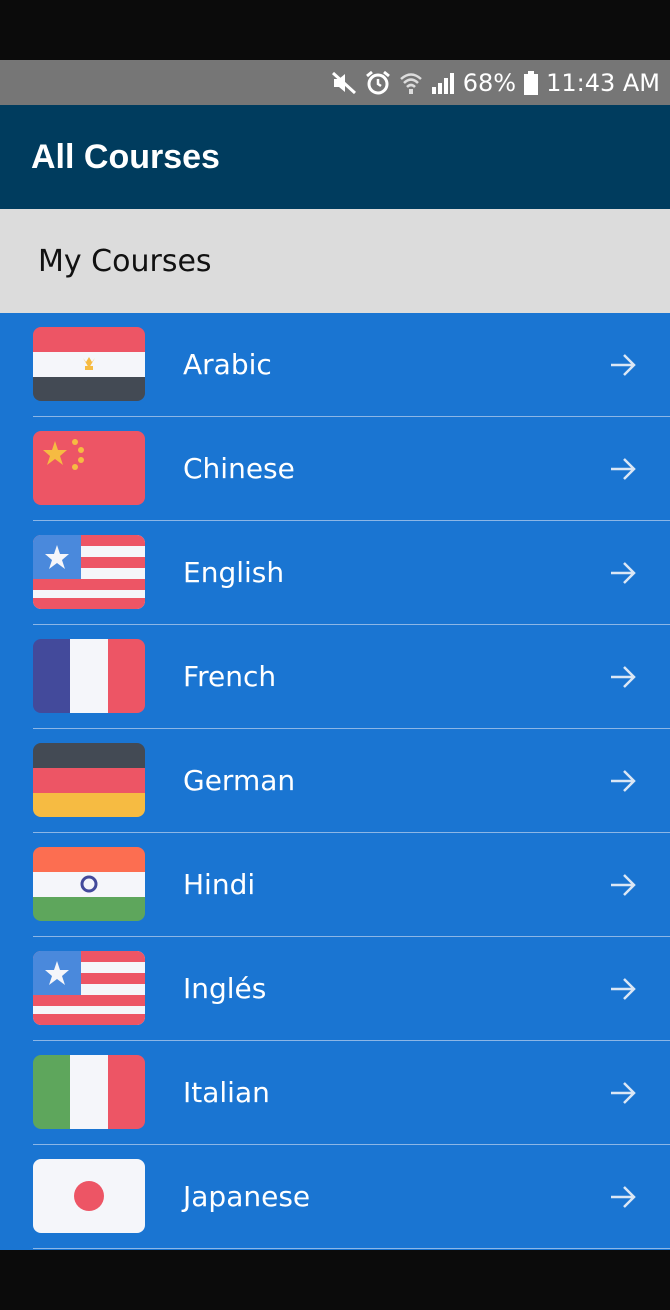 This screenshot has width=670, height=1310. I want to click on top-system-area, so click(335, 30).